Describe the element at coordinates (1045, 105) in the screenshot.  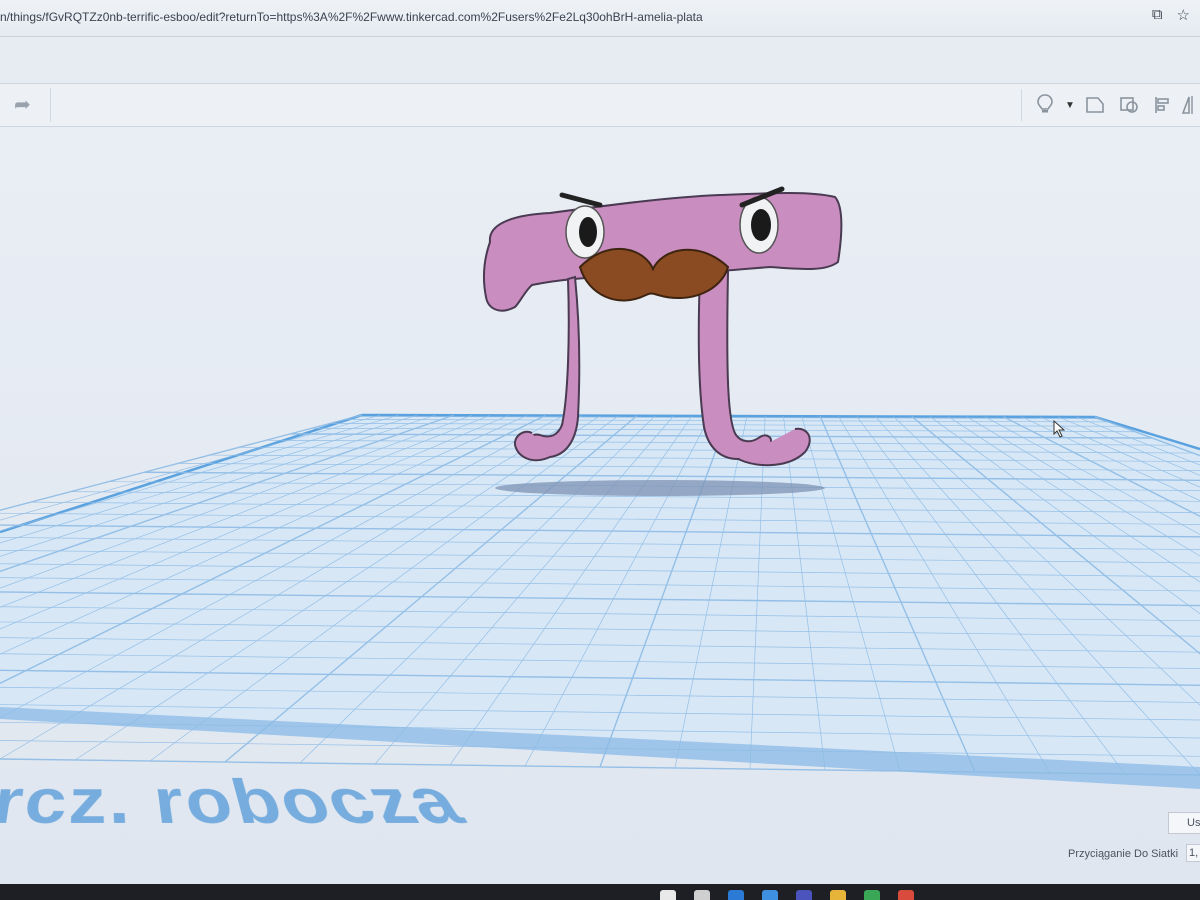
I see `lightbulb-icon` at that location.